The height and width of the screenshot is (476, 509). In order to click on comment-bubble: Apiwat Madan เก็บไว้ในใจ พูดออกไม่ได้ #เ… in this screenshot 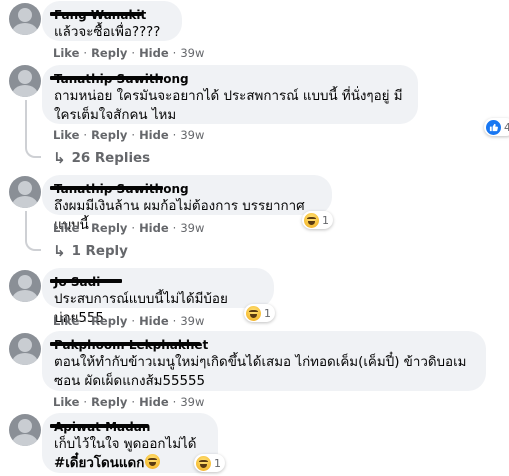, I will do `click(130, 443)`.